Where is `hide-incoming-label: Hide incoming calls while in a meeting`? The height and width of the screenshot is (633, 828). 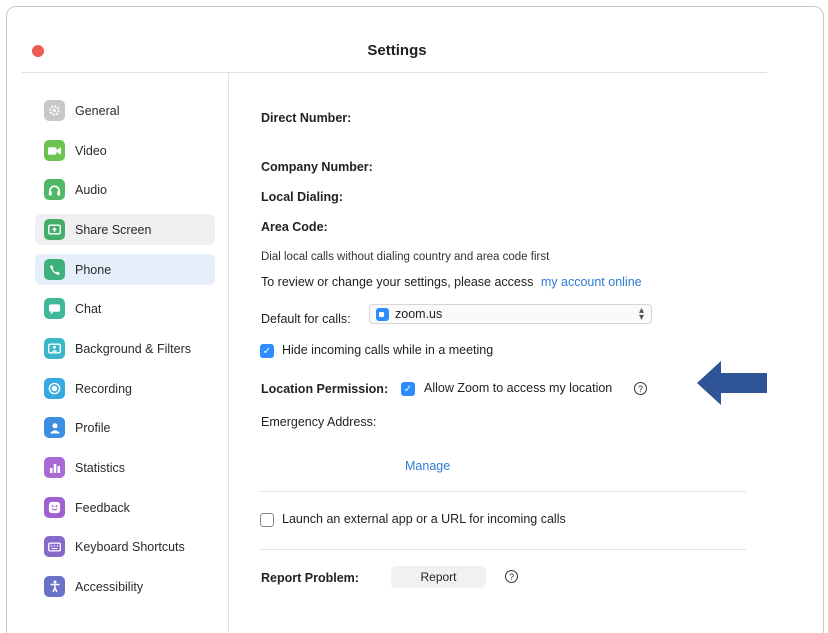
hide-incoming-label: Hide incoming calls while in a meeting is located at coordinates (388, 350).